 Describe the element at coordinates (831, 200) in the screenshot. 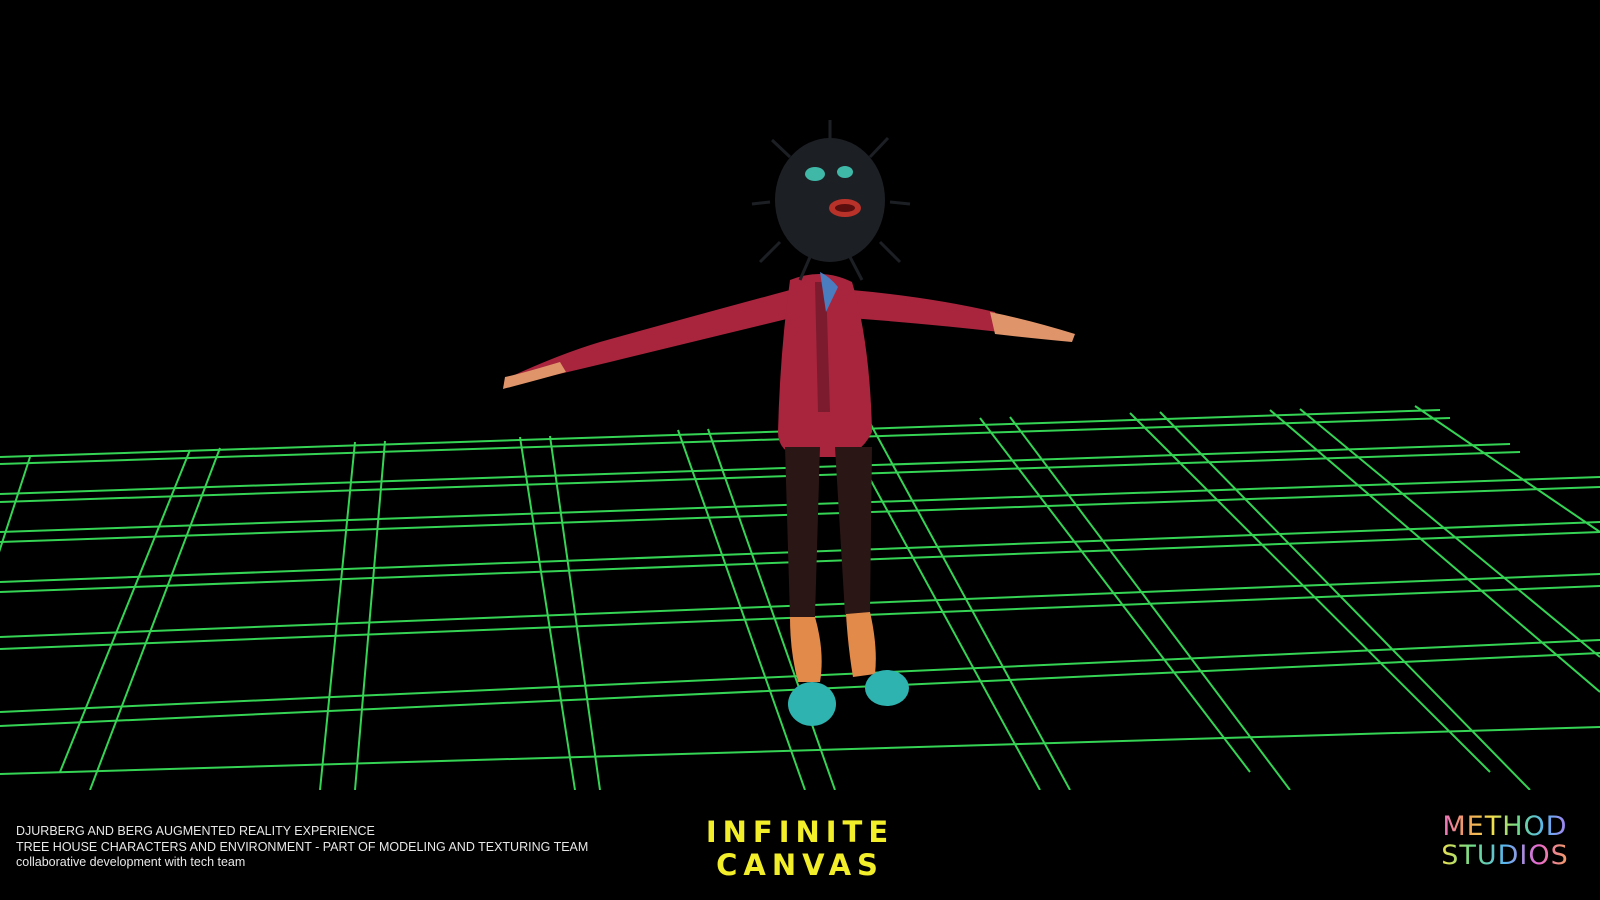

I see `spiky-head` at that location.